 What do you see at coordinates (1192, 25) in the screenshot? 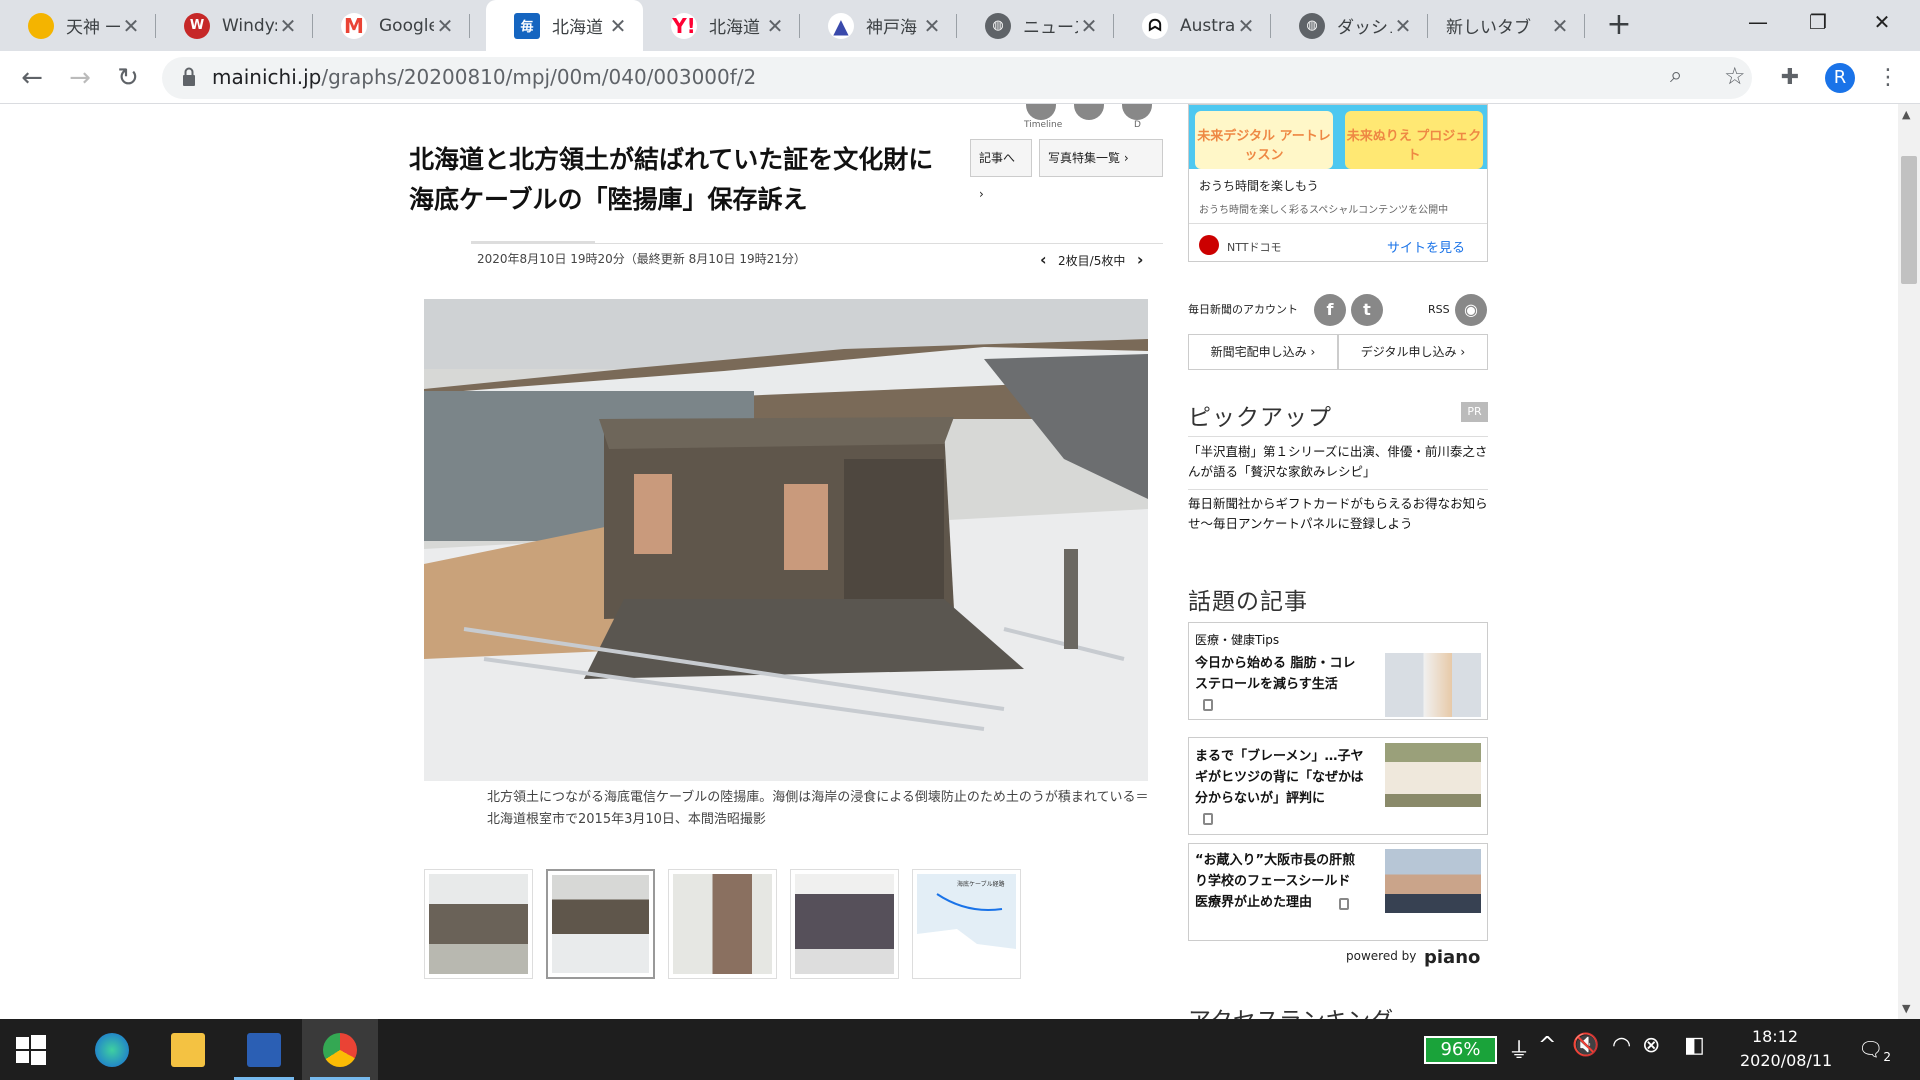
I see `tab-abc: ᗣ Australi ✕` at bounding box center [1192, 25].